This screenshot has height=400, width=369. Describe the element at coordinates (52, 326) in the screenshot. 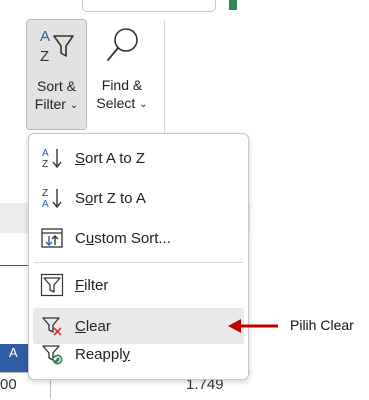

I see `clear-filter-icon` at that location.